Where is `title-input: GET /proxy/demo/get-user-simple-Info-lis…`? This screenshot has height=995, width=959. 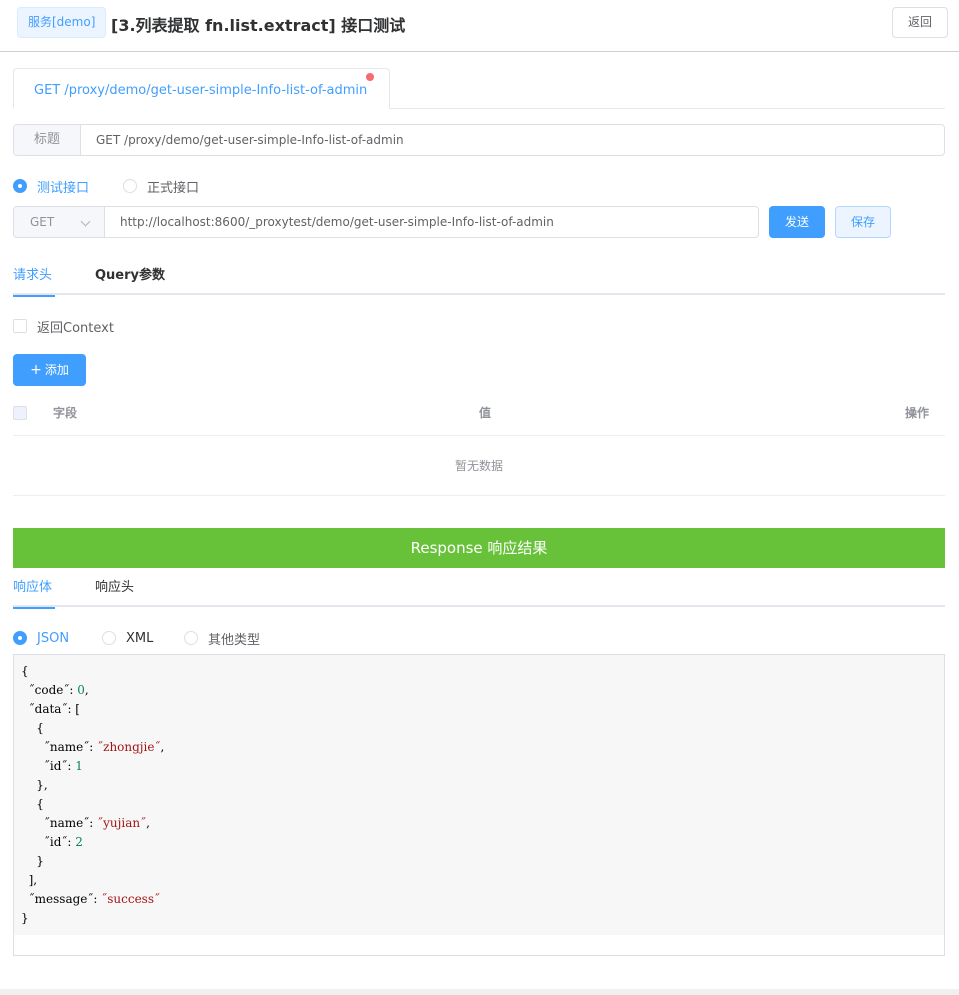 title-input: GET /proxy/demo/get-user-simple-Info-lis… is located at coordinates (250, 140).